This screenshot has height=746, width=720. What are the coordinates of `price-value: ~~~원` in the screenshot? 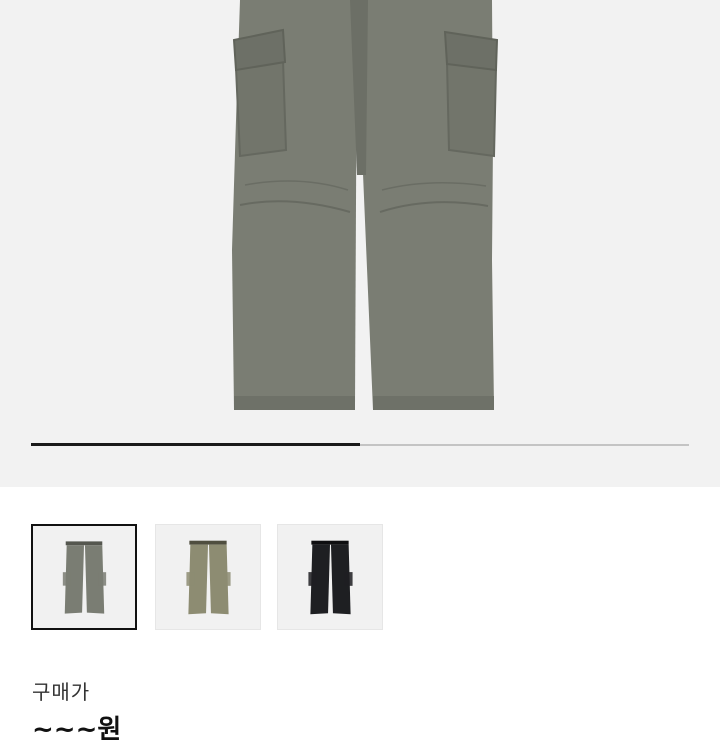 It's located at (77, 730).